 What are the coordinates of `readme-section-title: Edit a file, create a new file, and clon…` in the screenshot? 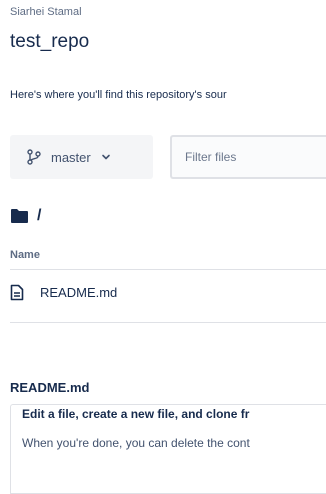 It's located at (136, 414).